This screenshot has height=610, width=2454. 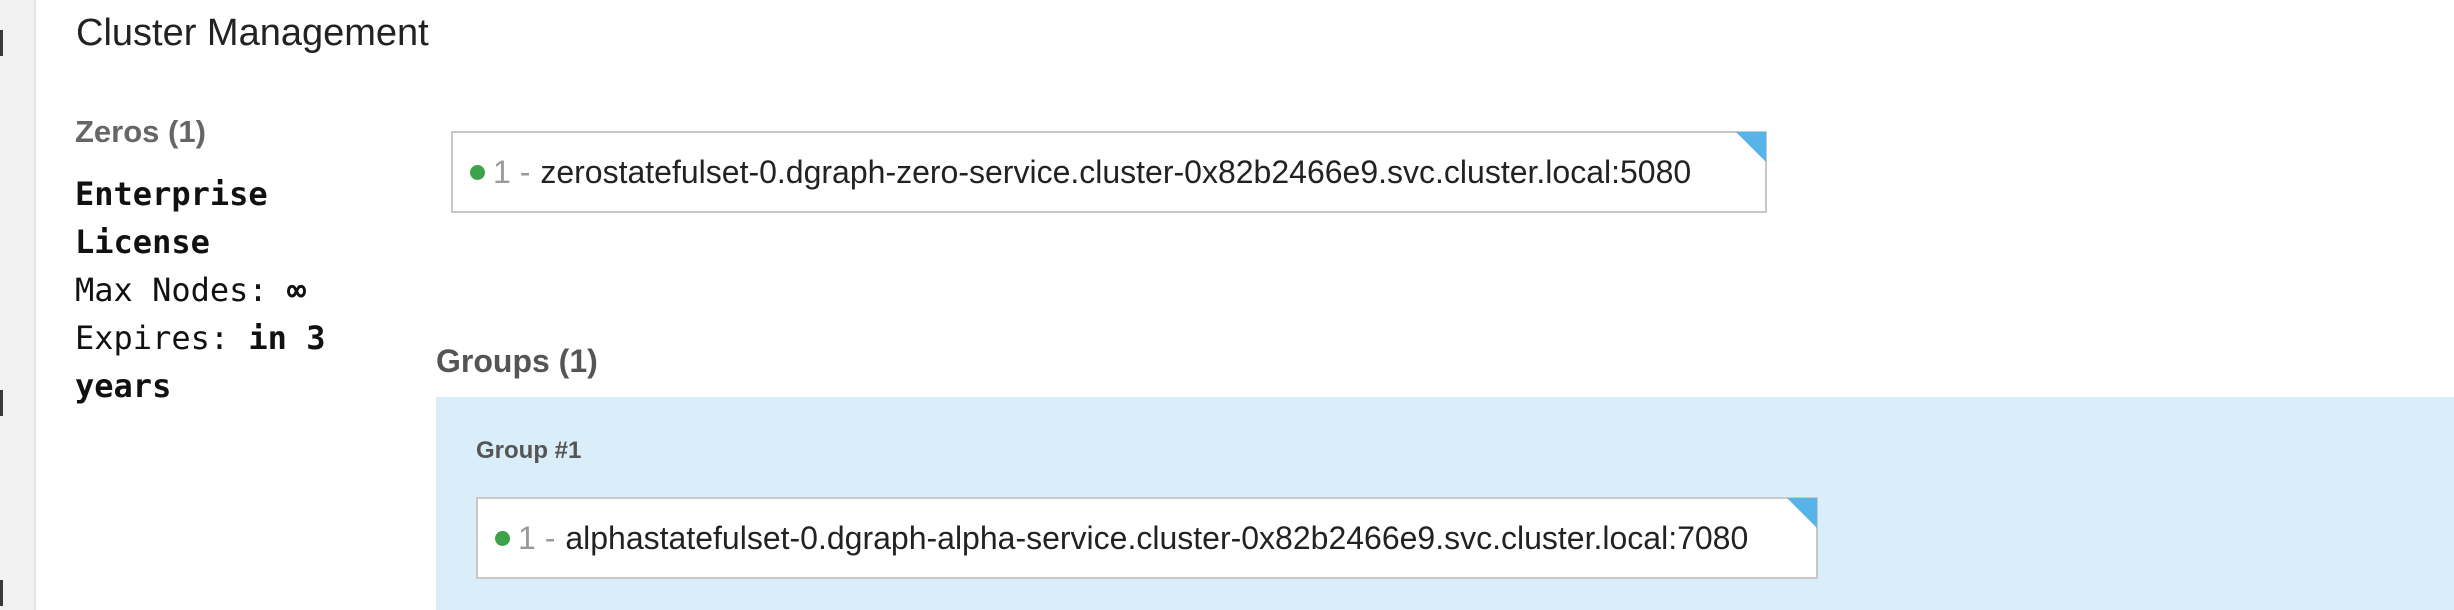 What do you see at coordinates (171, 194) in the screenshot?
I see `license-title-line1: Enterprise` at bounding box center [171, 194].